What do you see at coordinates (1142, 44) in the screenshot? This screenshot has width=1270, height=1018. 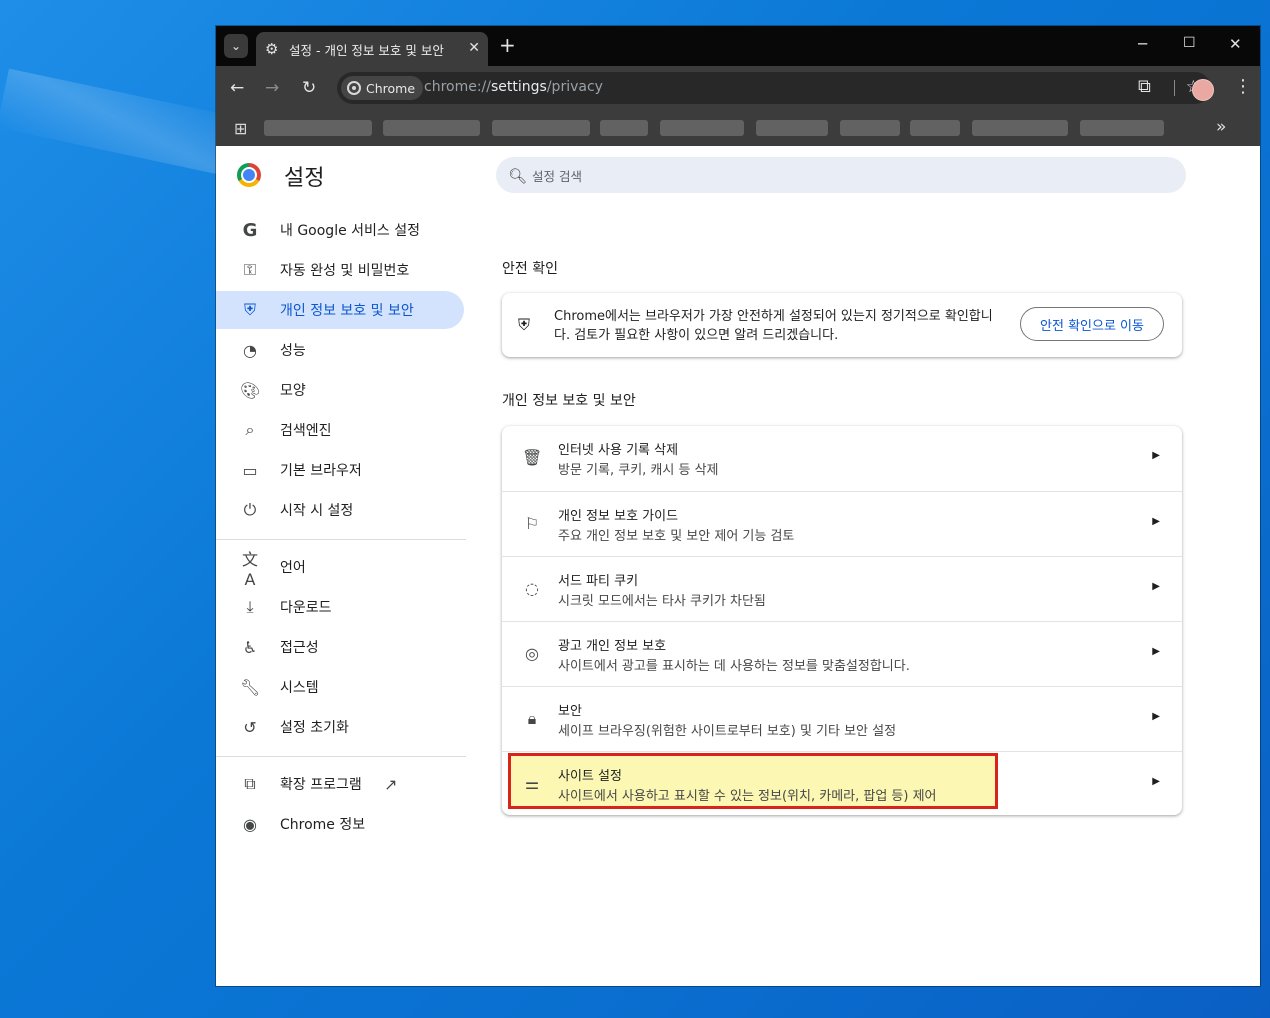 I see `minimize-icon: ─` at bounding box center [1142, 44].